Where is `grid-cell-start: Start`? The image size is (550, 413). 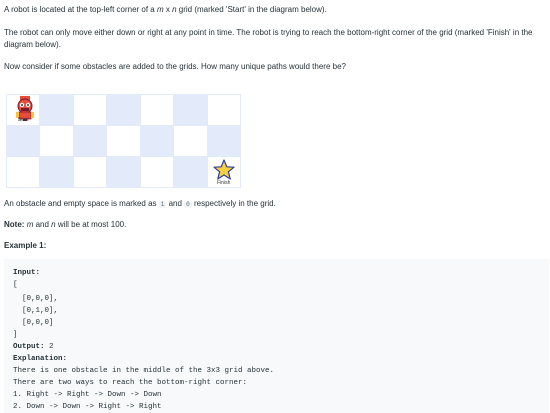
grid-cell-start: Start is located at coordinates (23, 109).